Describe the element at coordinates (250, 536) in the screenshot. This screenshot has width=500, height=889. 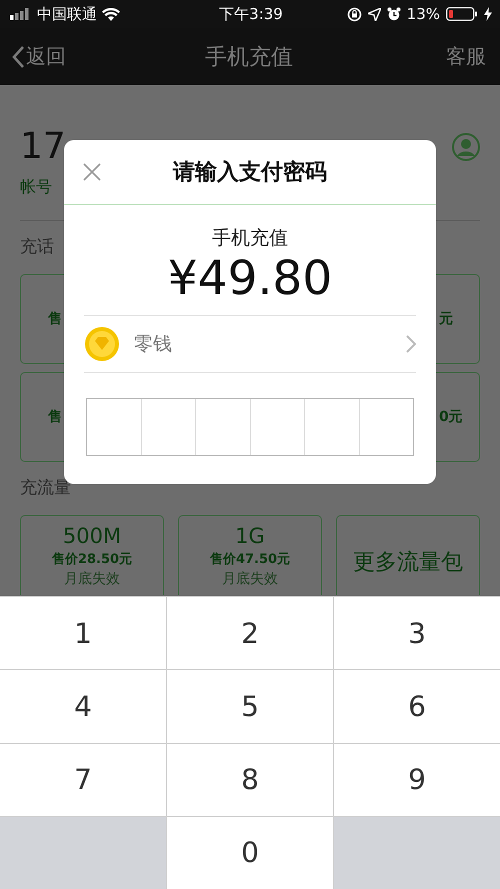
I see `package-size: 1G` at that location.